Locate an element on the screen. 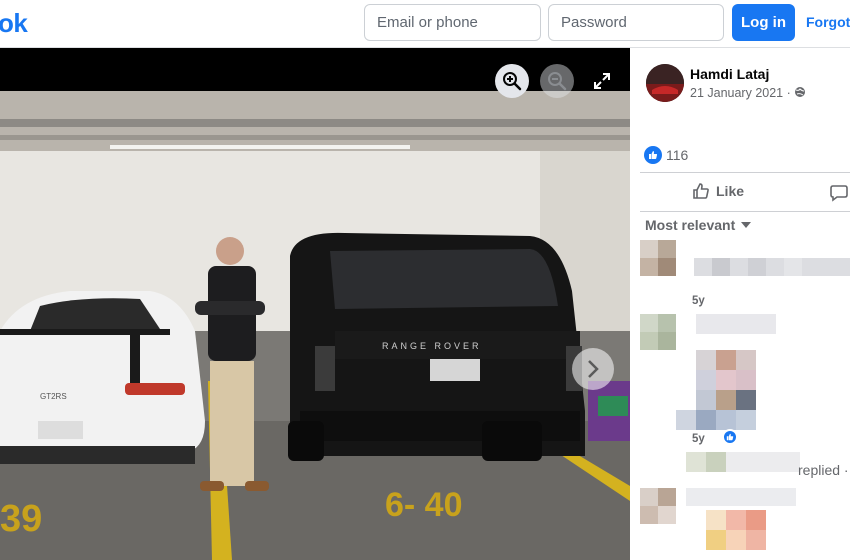 Image resolution: width=850 pixels, height=560 pixels. top-bar: ok Email or phone Password Log in Forgot is located at coordinates (425, 24).